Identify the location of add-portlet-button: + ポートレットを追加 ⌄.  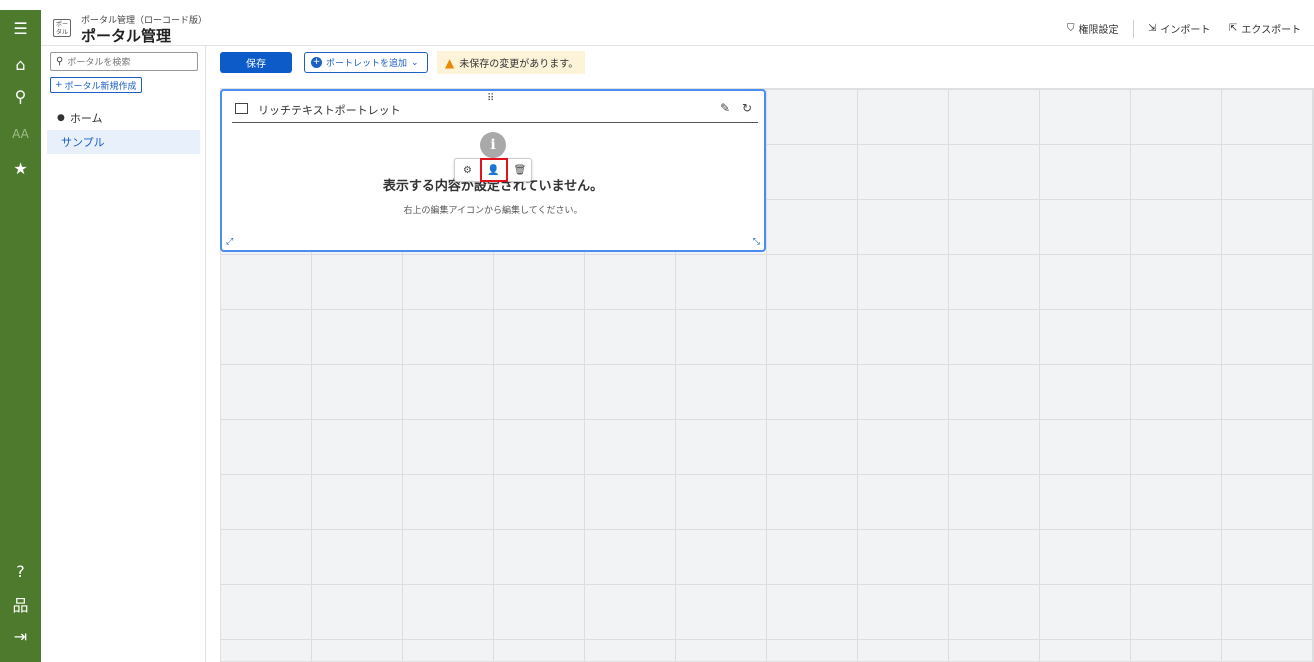
(366, 62).